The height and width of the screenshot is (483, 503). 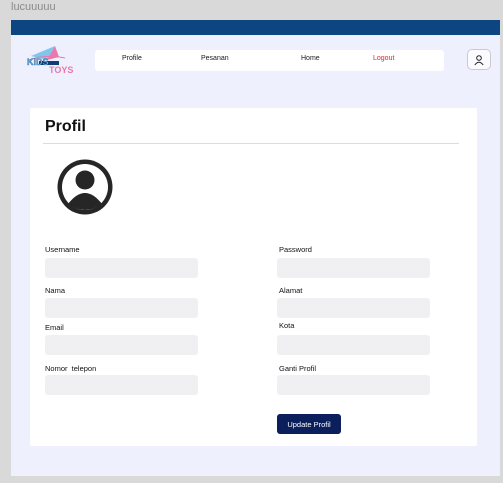 What do you see at coordinates (38, 62) in the screenshot?
I see `logo-text-kids: KIDS` at bounding box center [38, 62].